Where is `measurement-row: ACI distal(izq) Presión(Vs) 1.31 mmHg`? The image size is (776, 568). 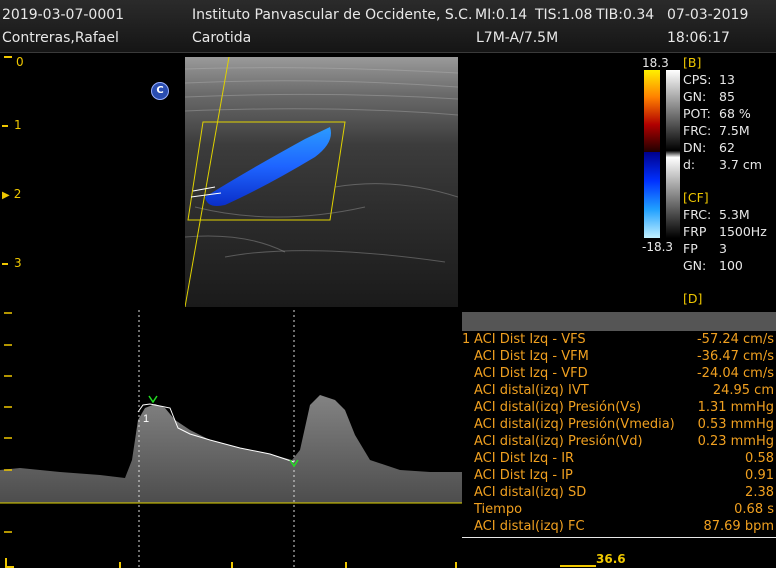 measurement-row: ACI distal(izq) Presión(Vs) 1.31 mmHg is located at coordinates (624, 407).